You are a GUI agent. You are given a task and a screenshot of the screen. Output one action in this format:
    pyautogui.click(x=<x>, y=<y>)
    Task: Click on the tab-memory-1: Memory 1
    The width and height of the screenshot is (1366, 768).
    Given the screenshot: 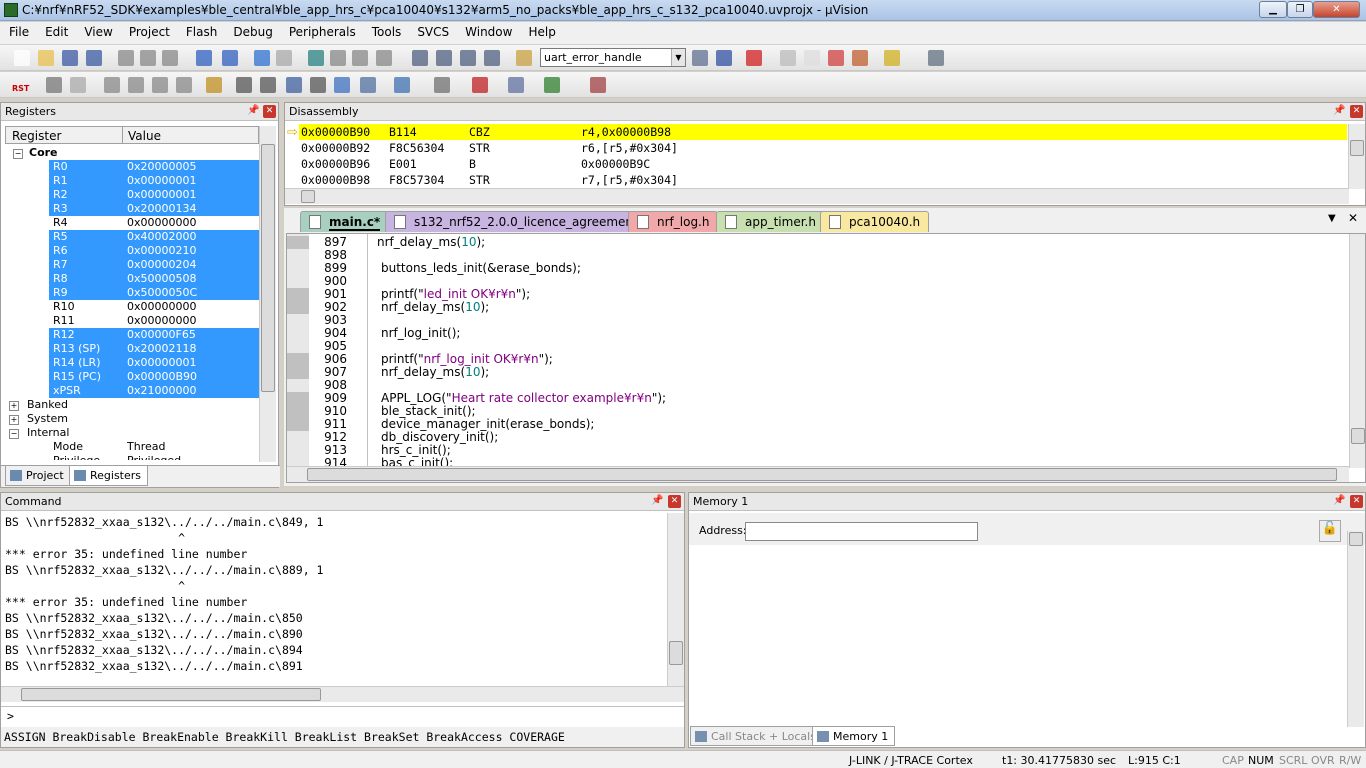 What is the action you would take?
    pyautogui.click(x=854, y=736)
    